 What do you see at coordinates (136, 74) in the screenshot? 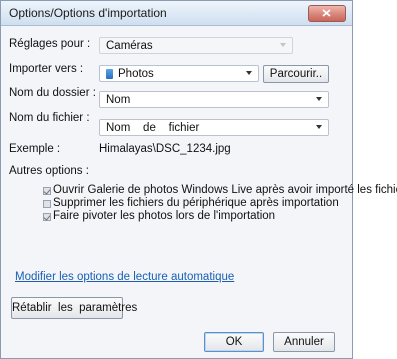
I see `import-to-value: Photos` at bounding box center [136, 74].